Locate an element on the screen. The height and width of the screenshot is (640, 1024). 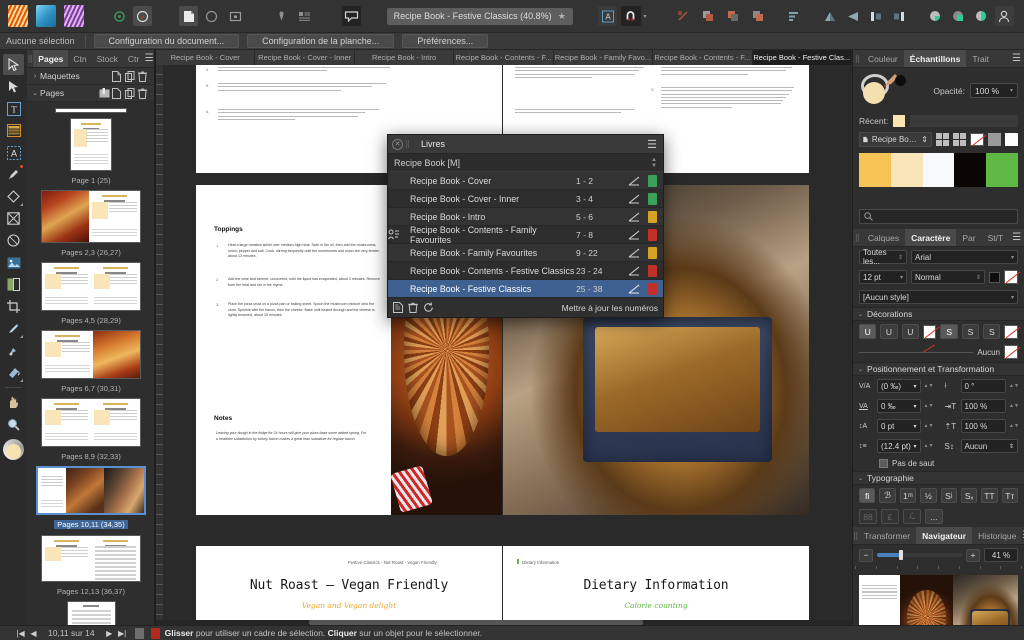
underline-word-button: U is located at coordinates (889, 331).